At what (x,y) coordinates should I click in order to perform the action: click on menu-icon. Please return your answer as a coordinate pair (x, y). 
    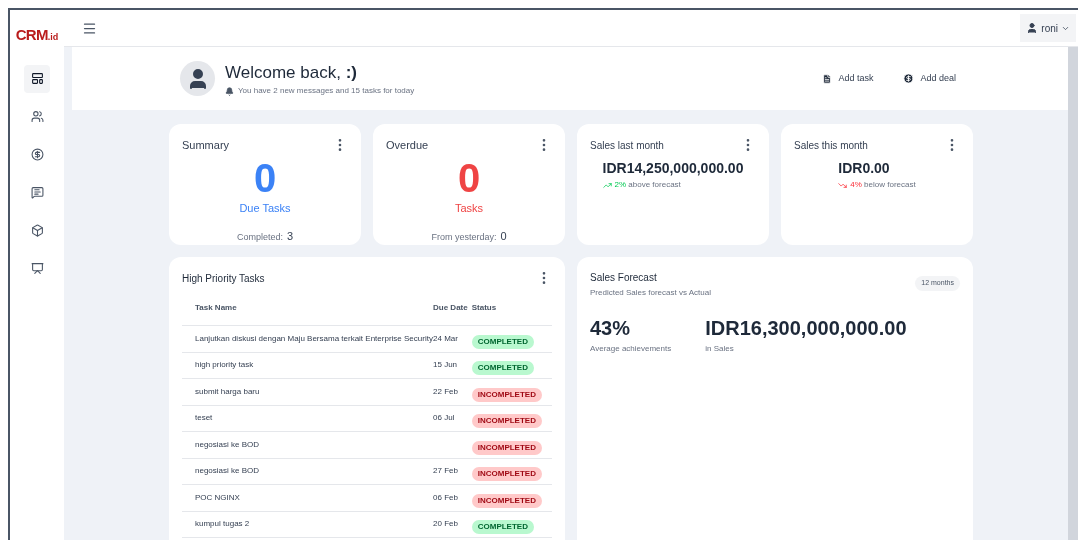
    Looking at the image, I should click on (89, 28).